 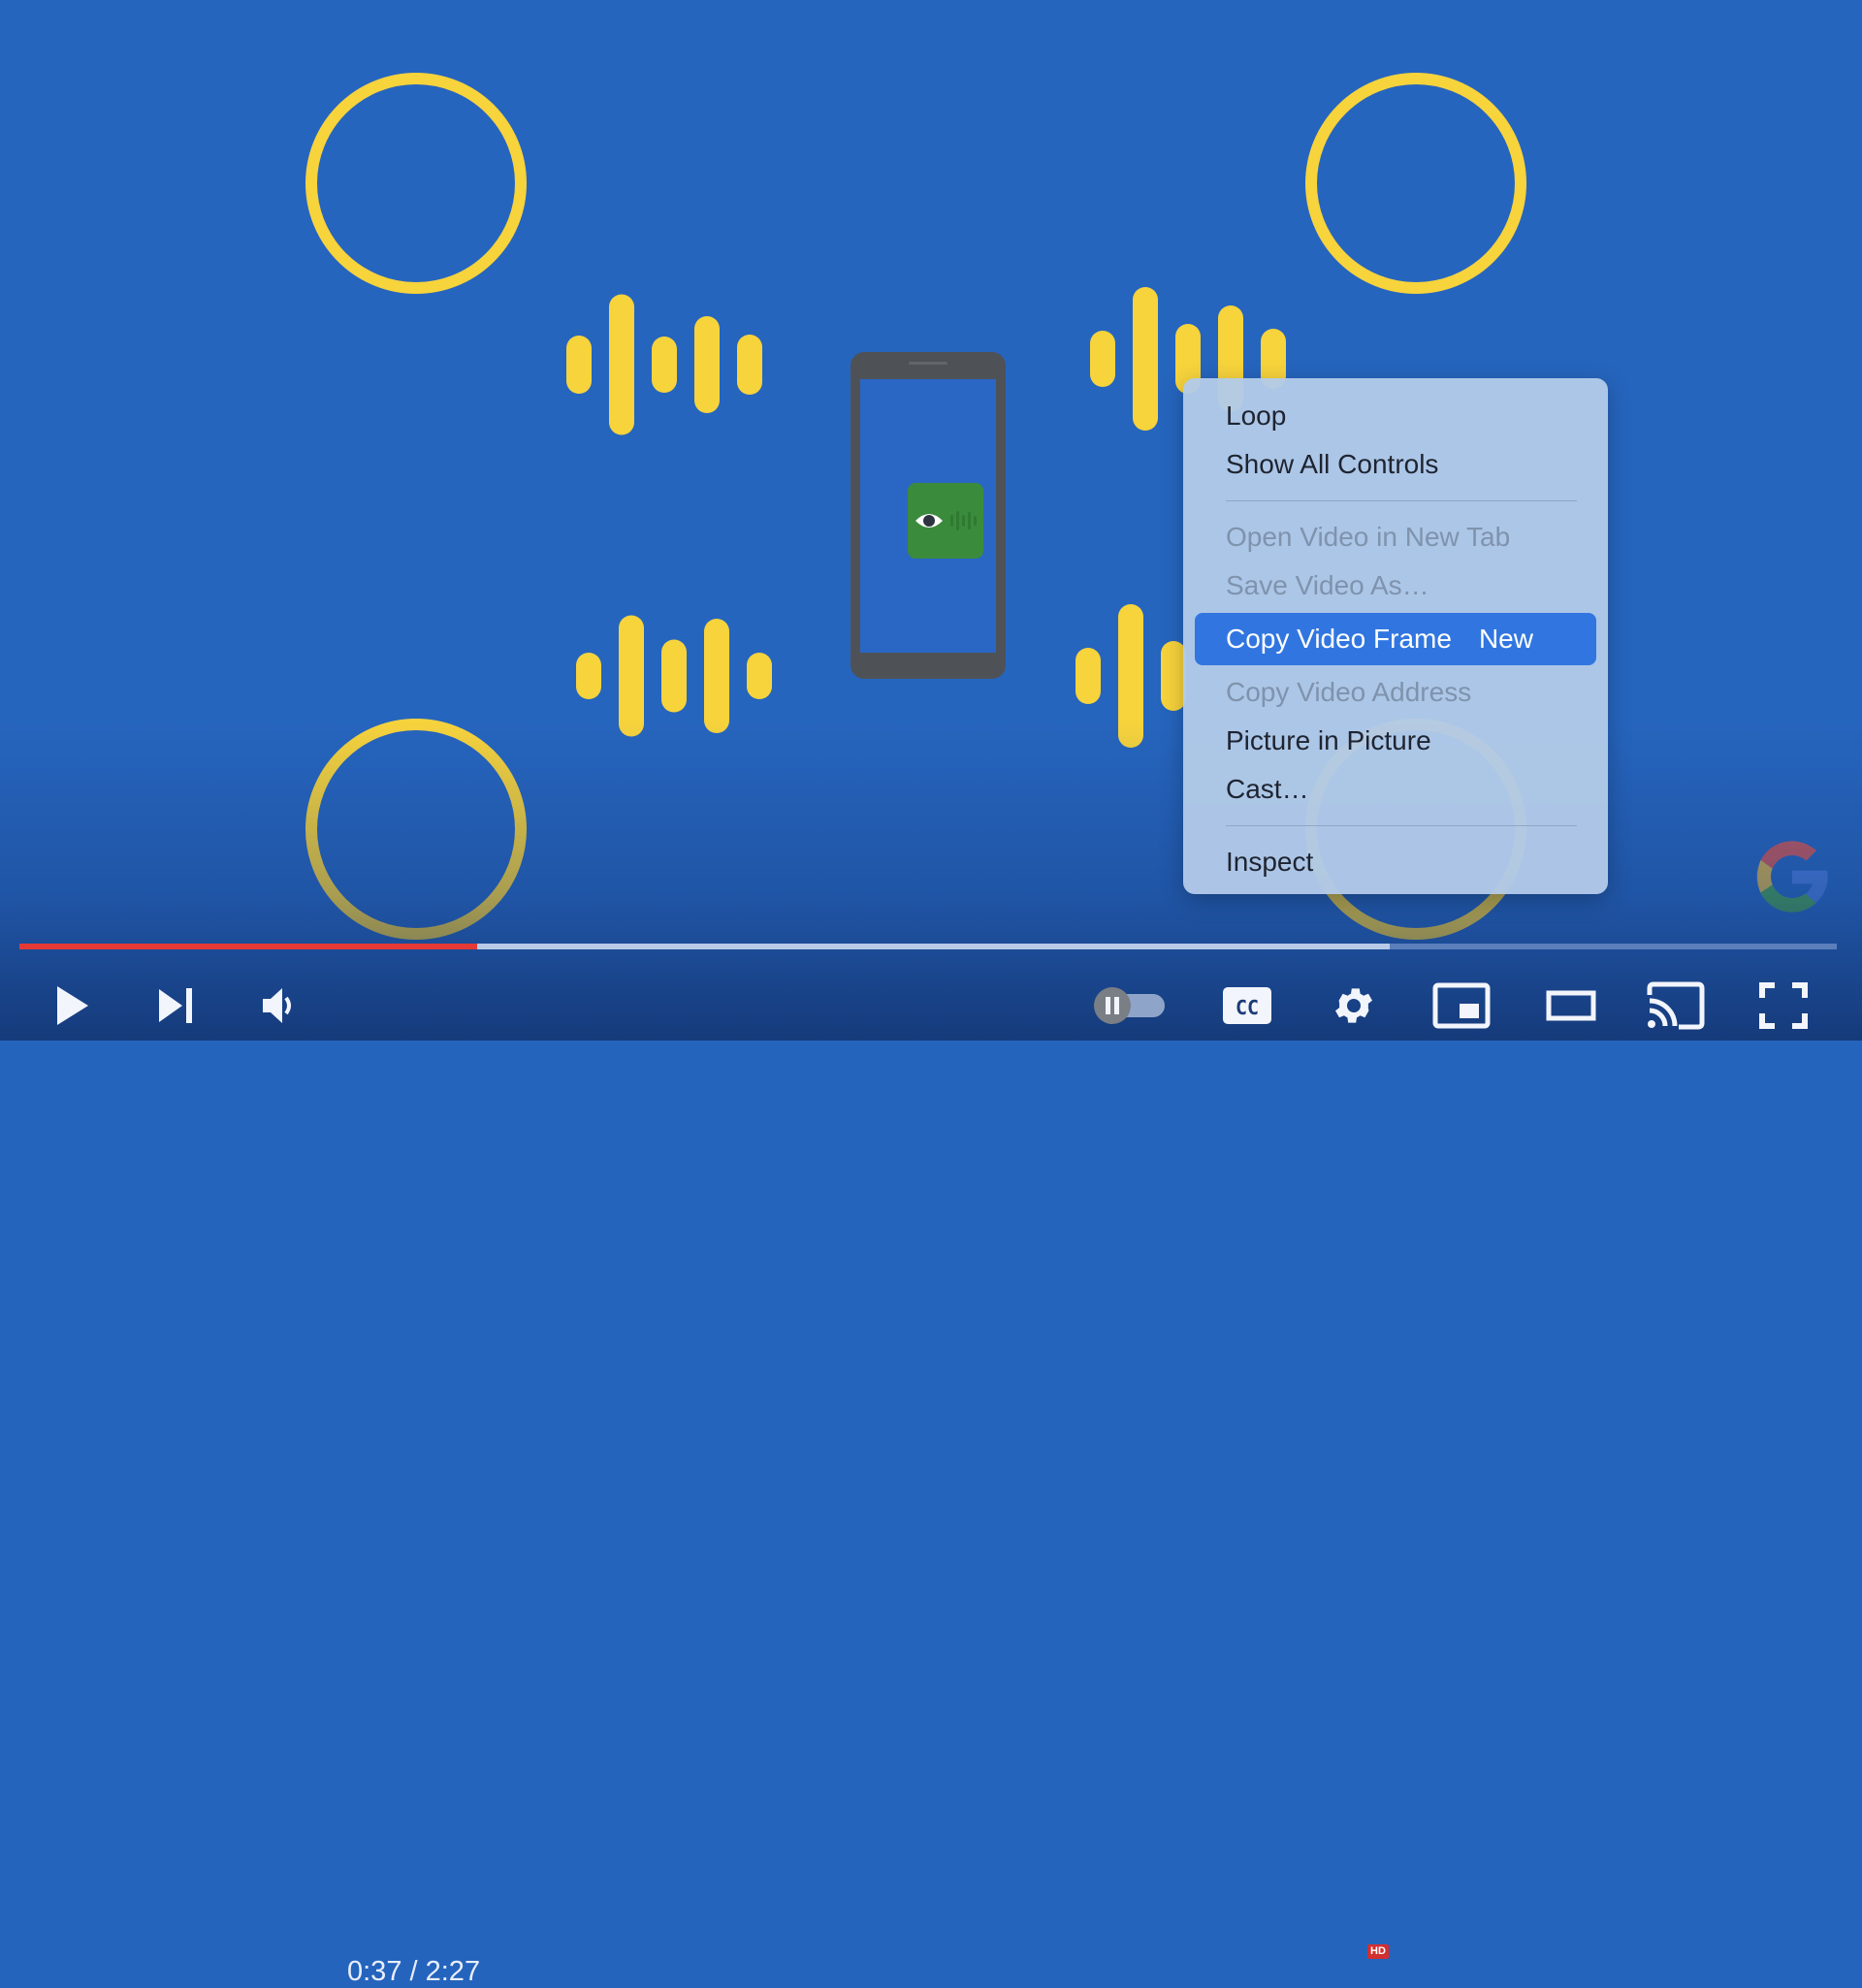 I want to click on menu-item-label: Show All Controls, so click(x=1333, y=464).